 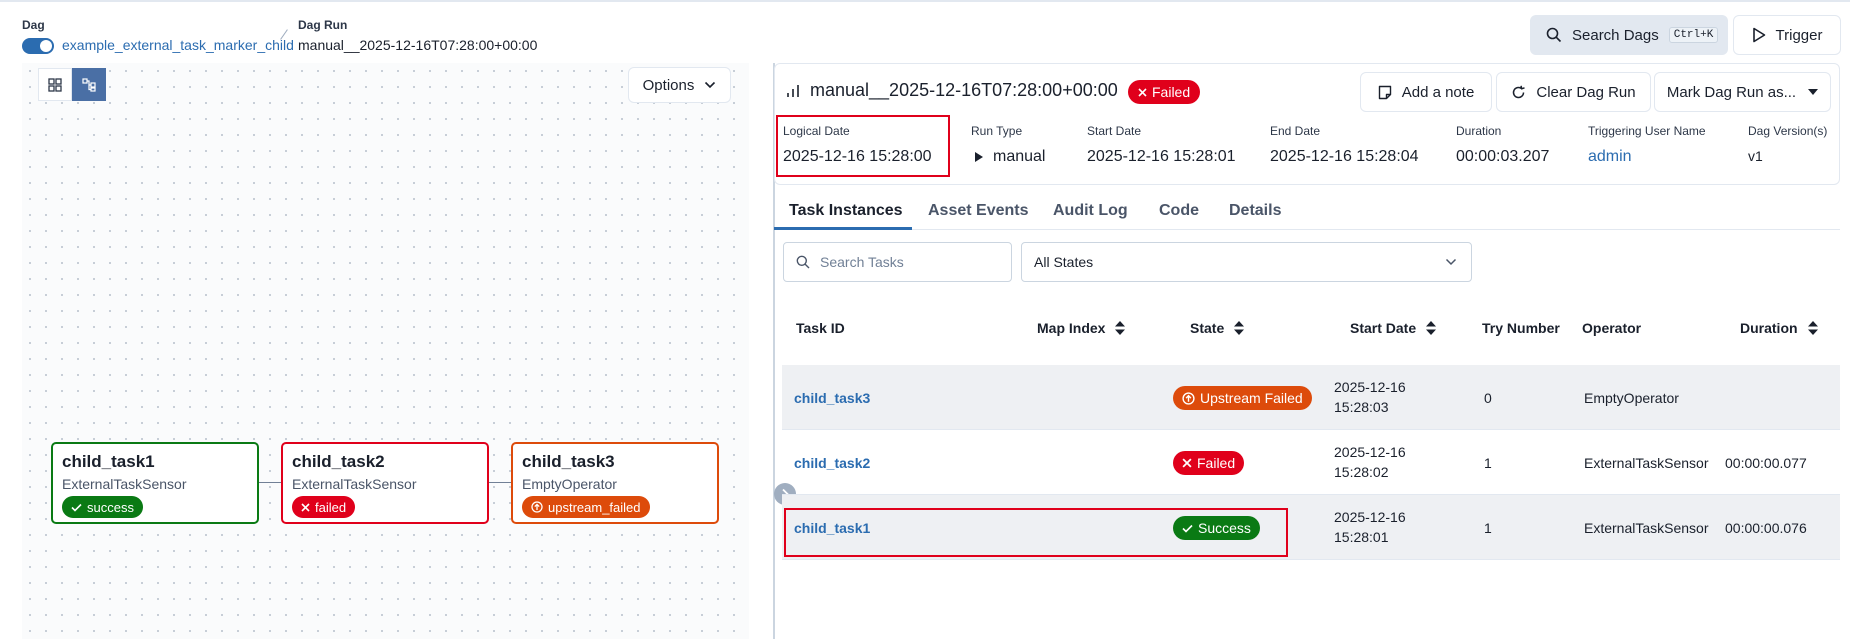 I want to click on operator-cell: ExternalTaskSensor, so click(x=1646, y=528).